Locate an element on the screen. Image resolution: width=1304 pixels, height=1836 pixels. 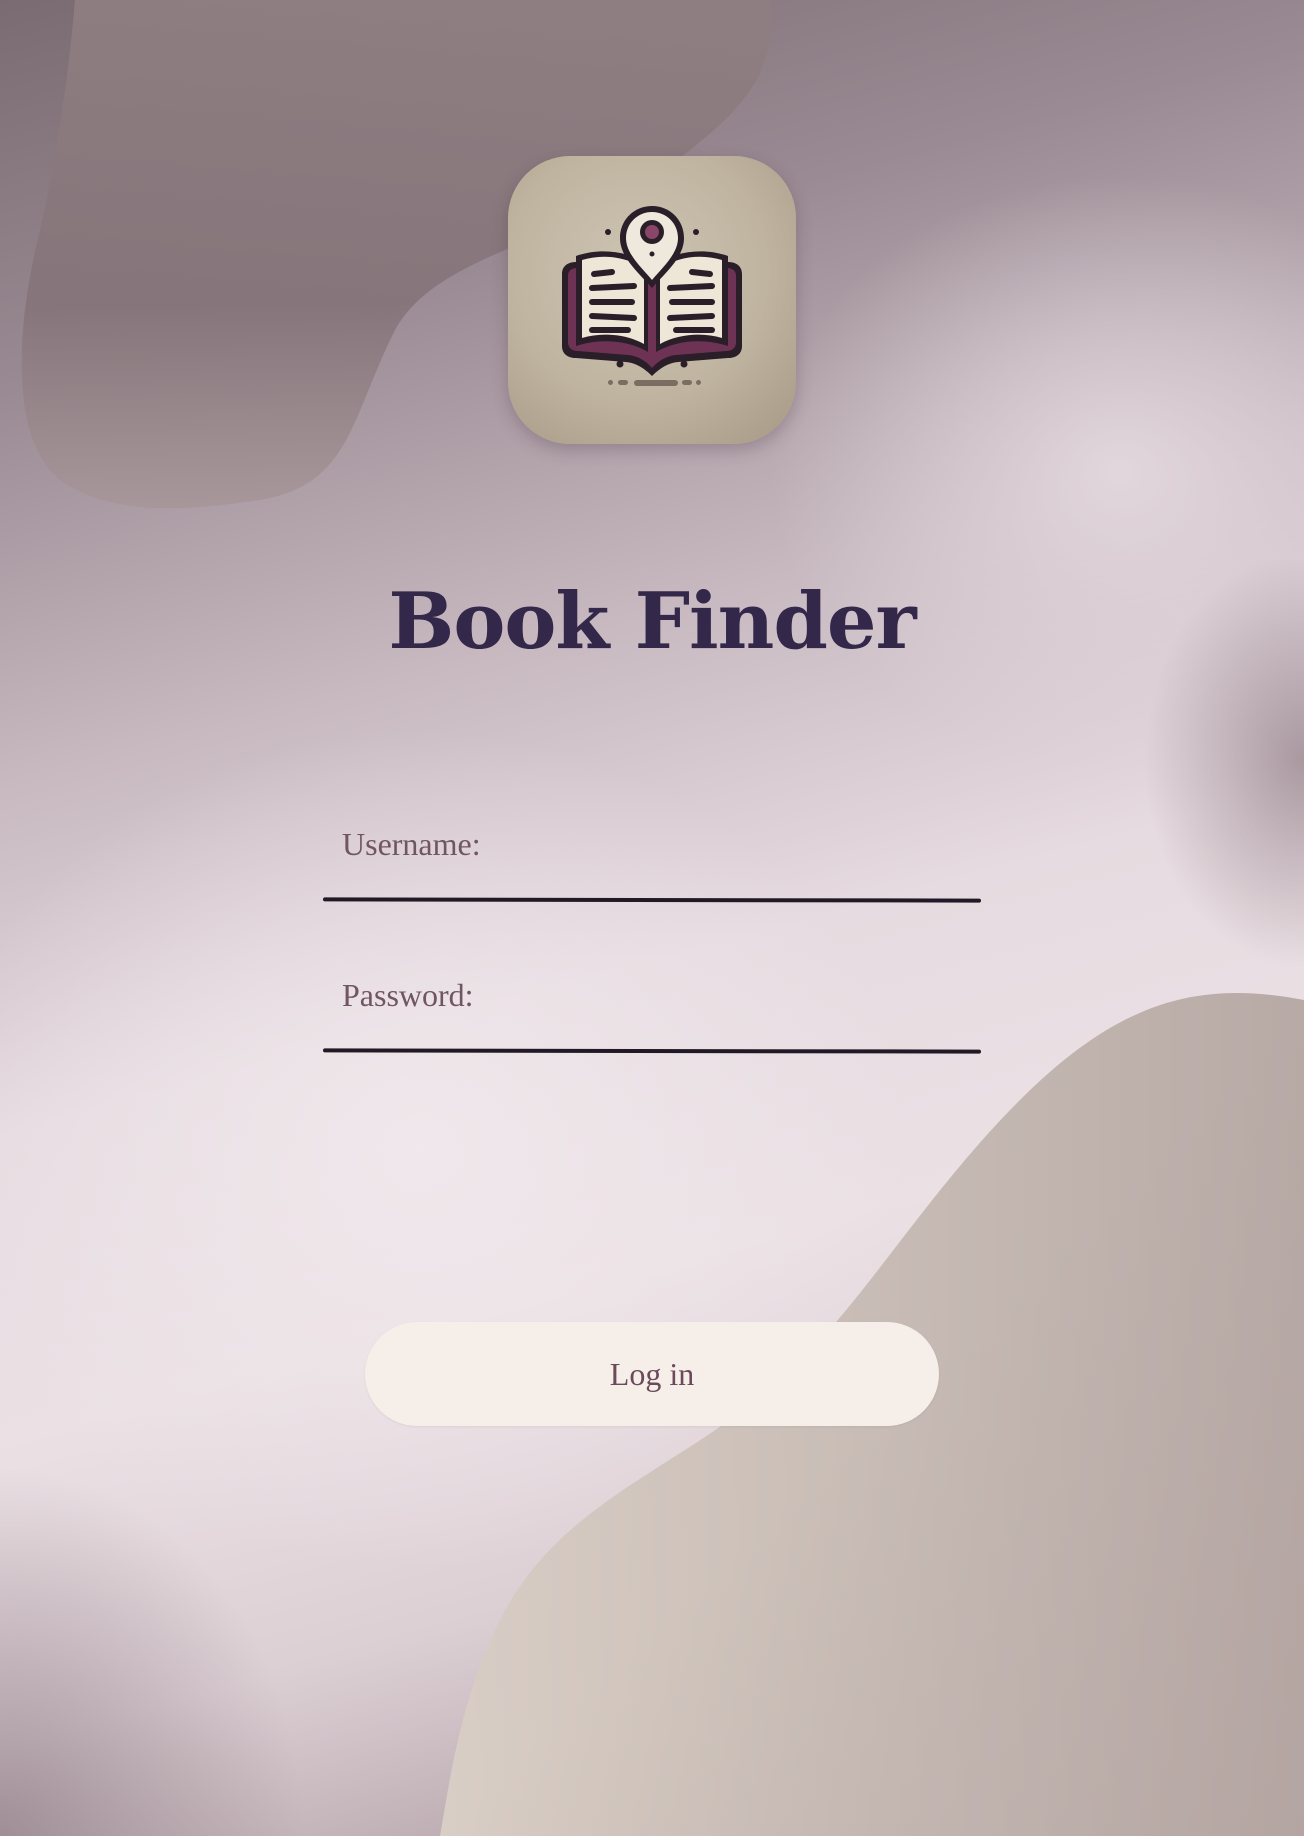
username-input is located at coordinates (652, 852).